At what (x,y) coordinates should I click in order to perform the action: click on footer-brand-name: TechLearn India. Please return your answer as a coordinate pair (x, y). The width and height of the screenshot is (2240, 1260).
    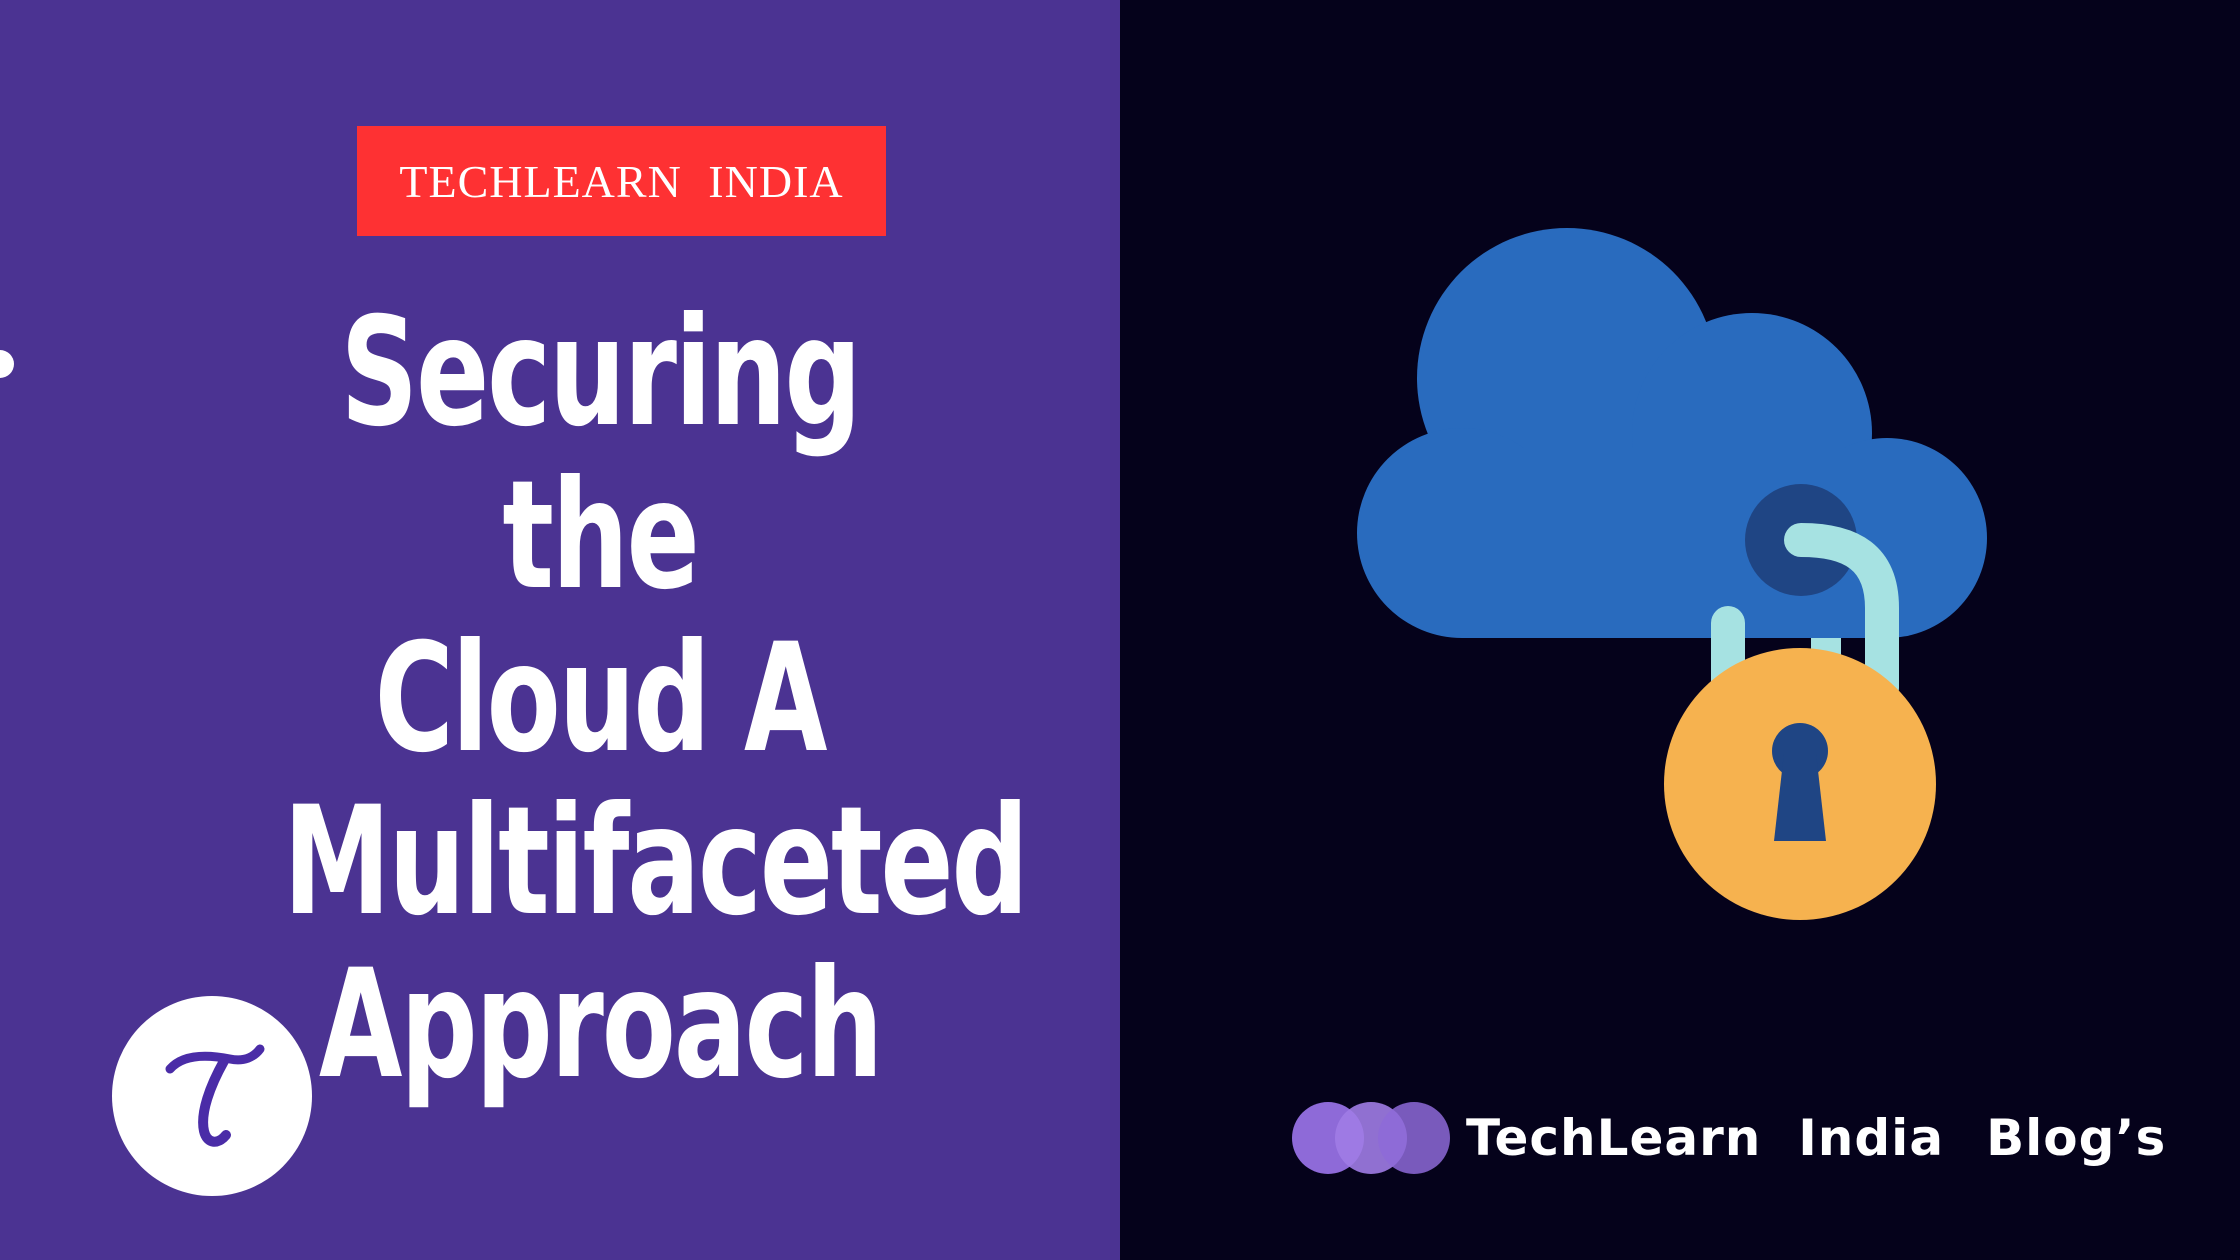
    Looking at the image, I should click on (1705, 1138).